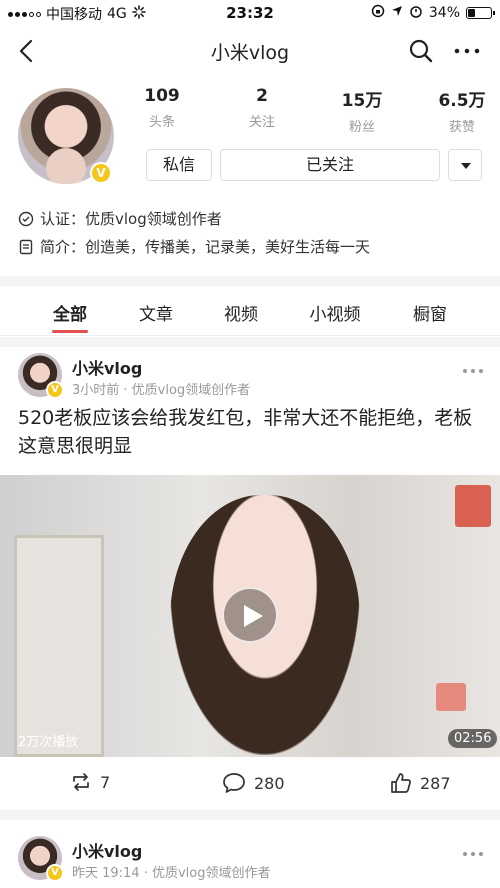 Image resolution: width=500 pixels, height=888 pixels. Describe the element at coordinates (234, 783) in the screenshot. I see `comment-icon` at that location.